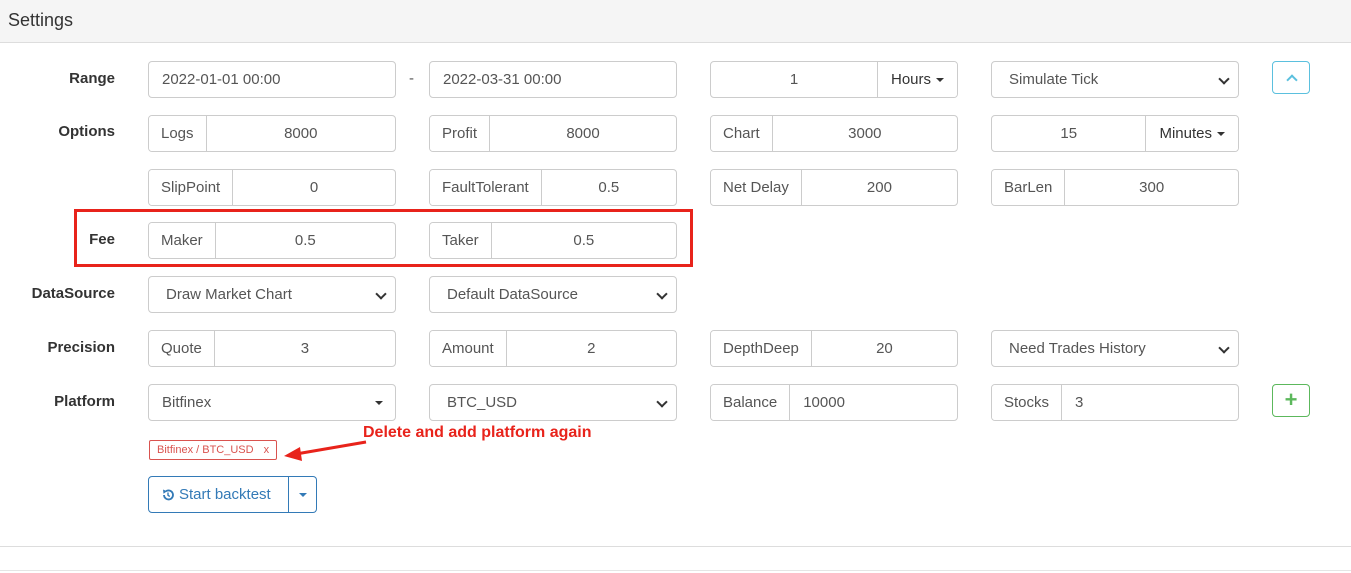 This screenshot has height=573, width=1351. I want to click on barlen-field: BarLen 300, so click(1115, 187).